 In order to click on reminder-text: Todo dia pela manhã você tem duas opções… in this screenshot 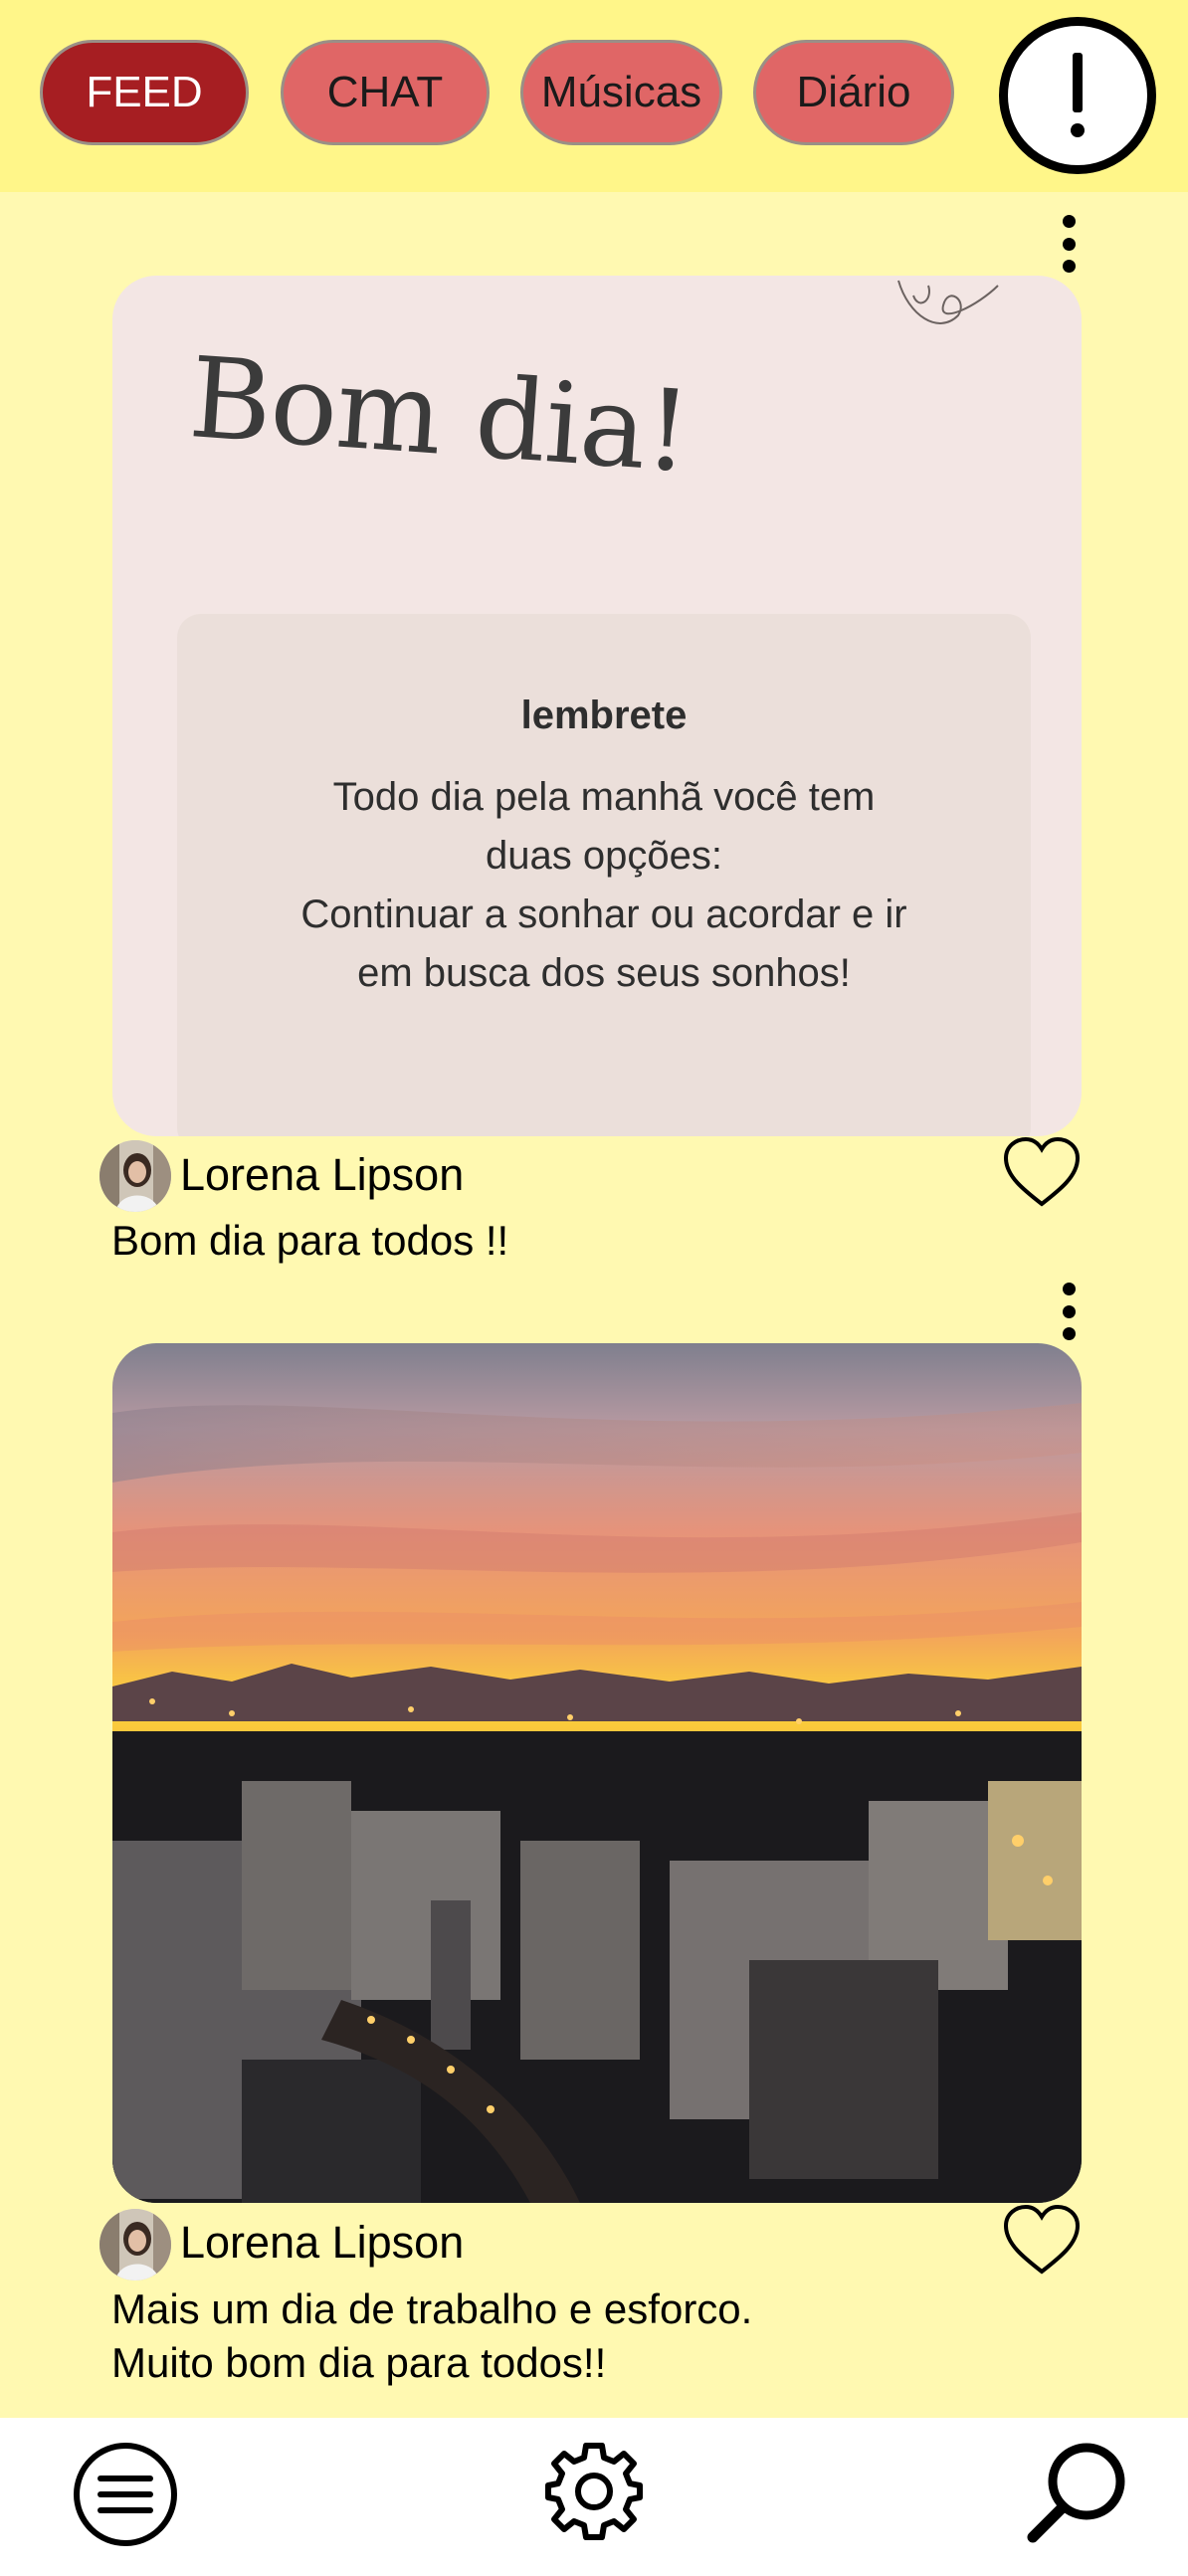, I will do `click(603, 885)`.